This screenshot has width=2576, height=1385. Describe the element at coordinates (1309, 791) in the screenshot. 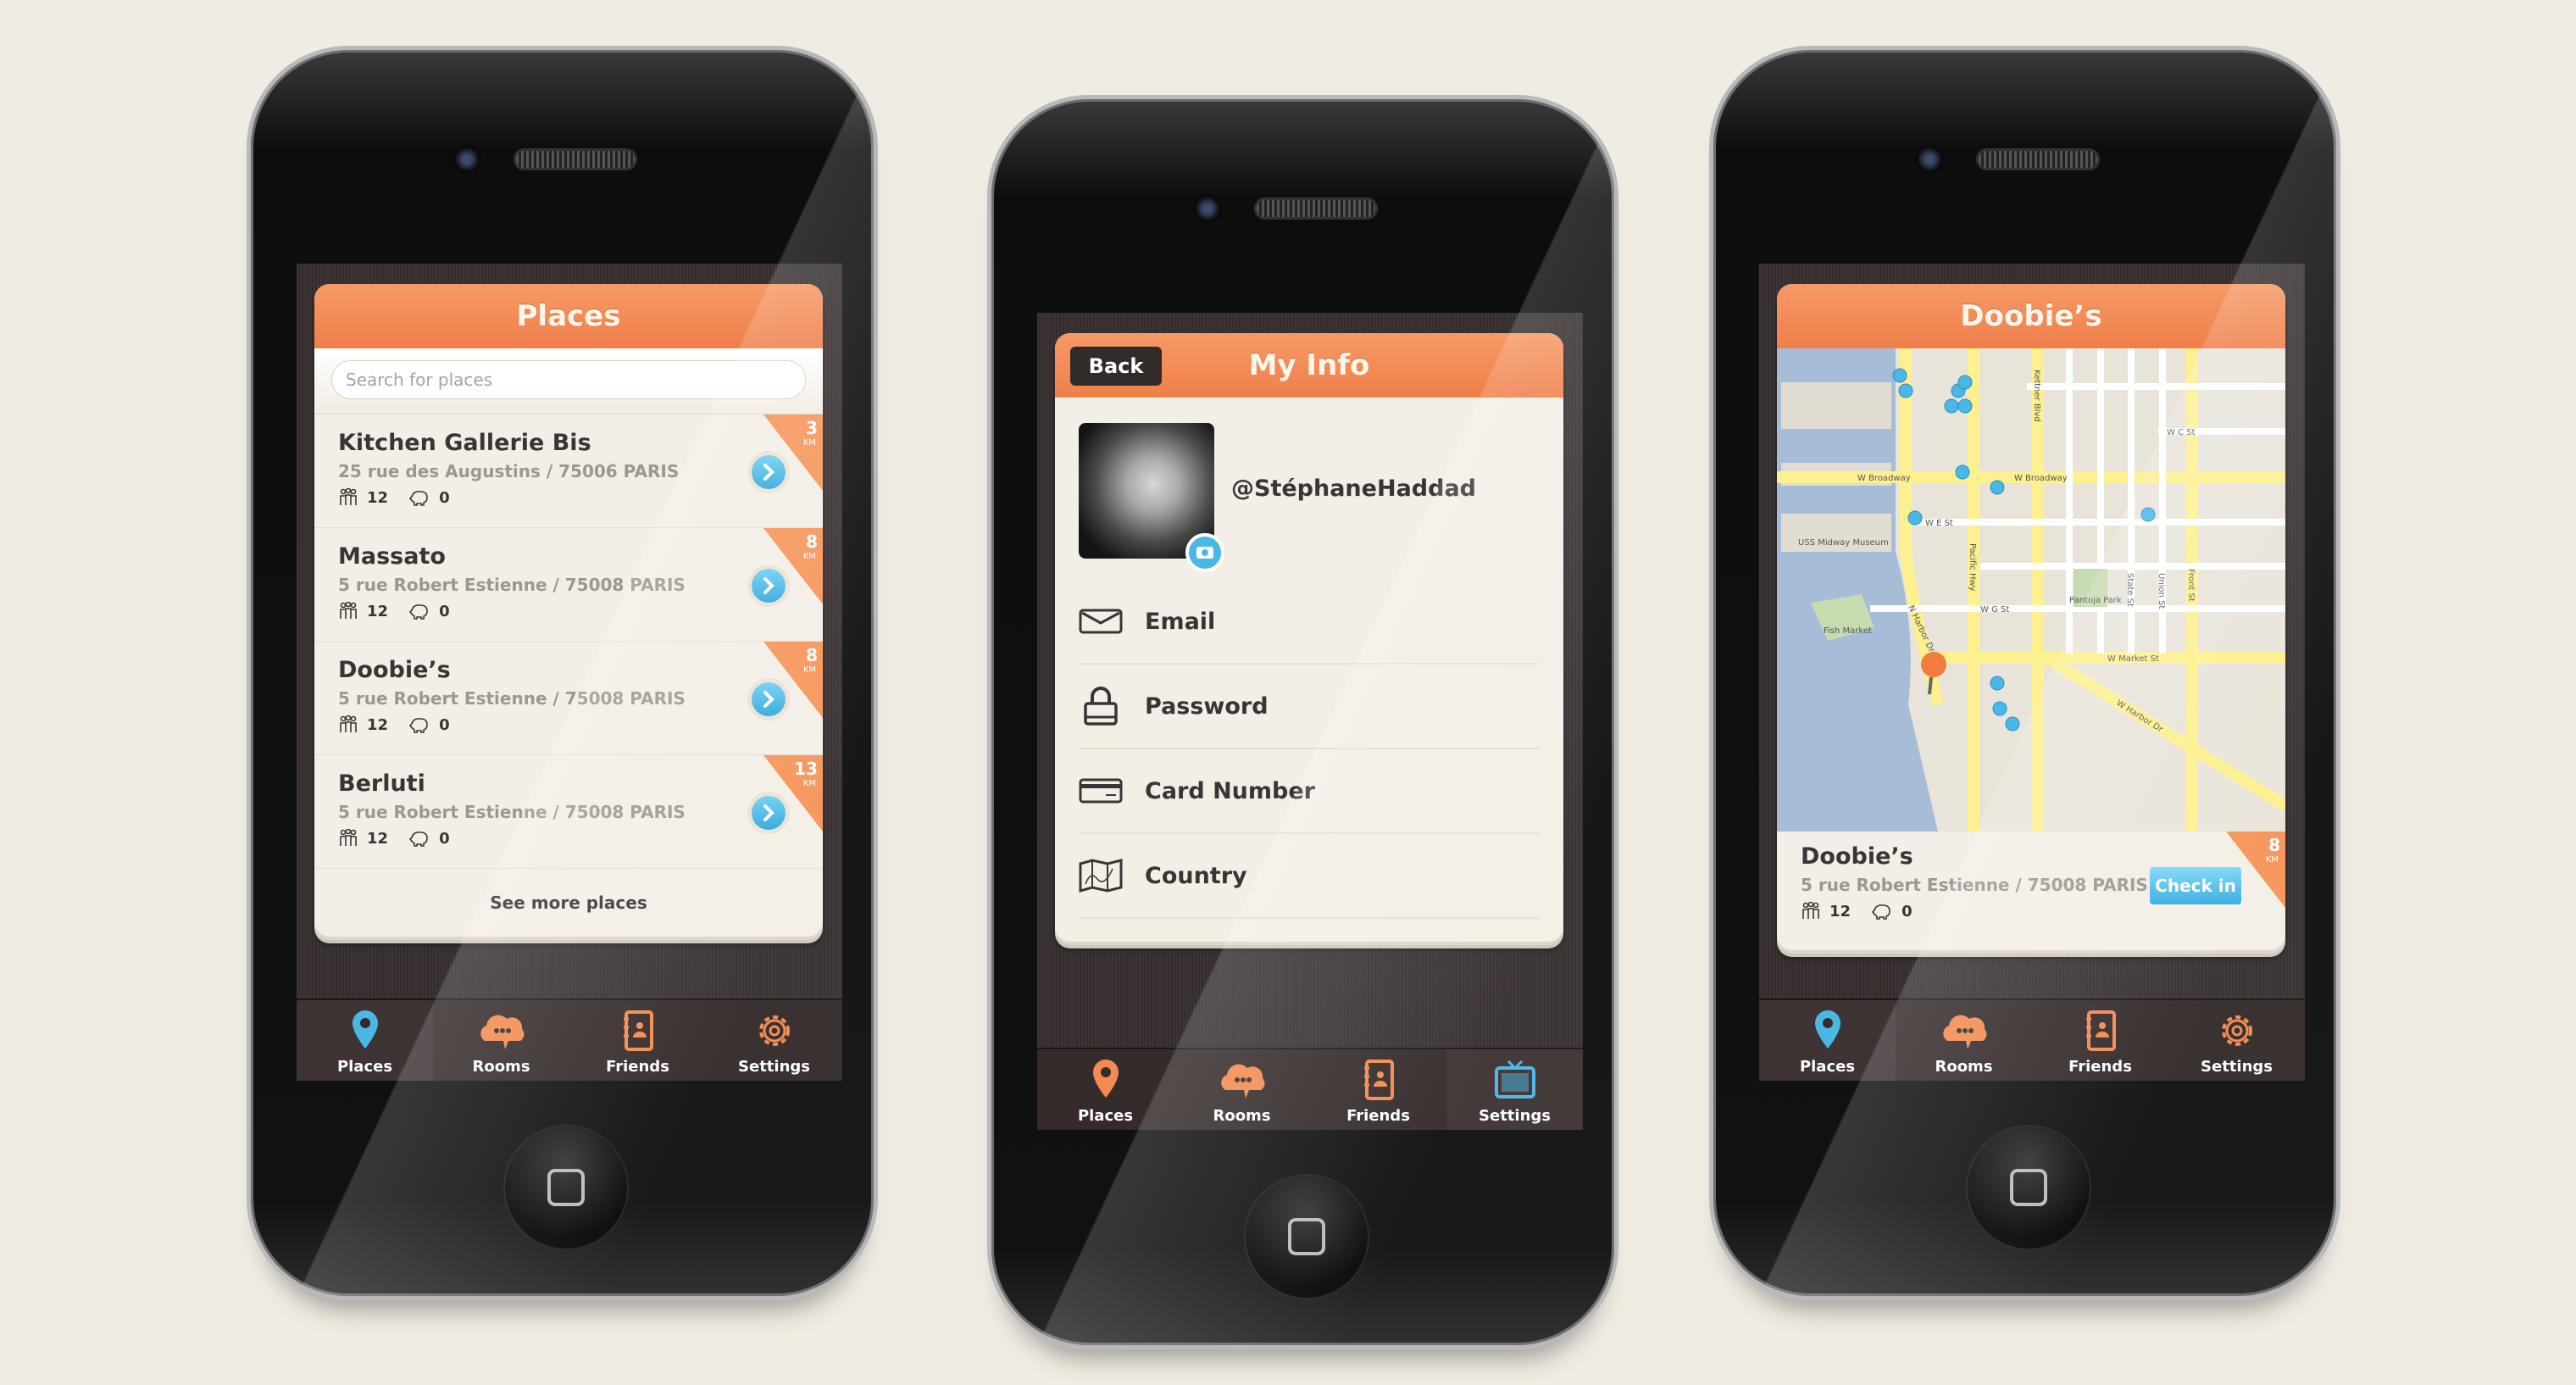

I see `card-number-row: Card Number` at that location.